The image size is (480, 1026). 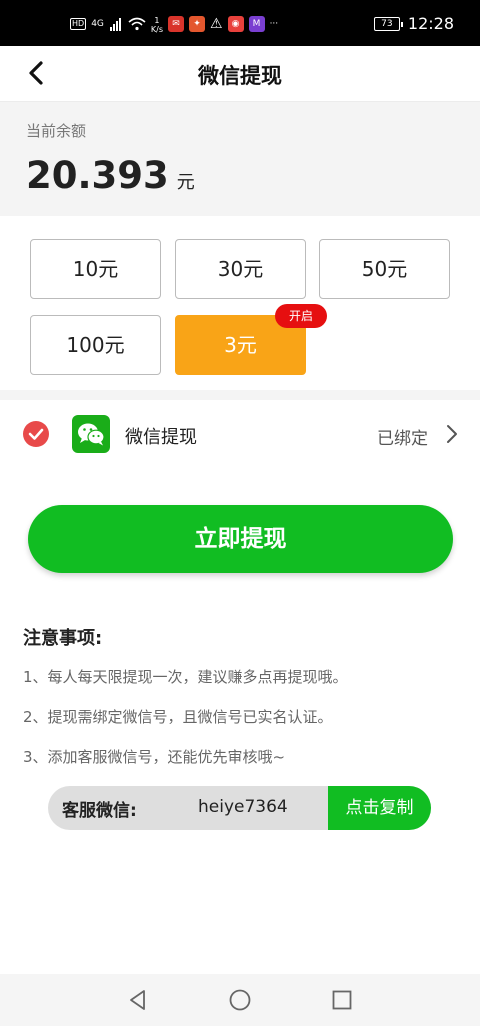 I want to click on warning-icon: ⚠, so click(x=216, y=24).